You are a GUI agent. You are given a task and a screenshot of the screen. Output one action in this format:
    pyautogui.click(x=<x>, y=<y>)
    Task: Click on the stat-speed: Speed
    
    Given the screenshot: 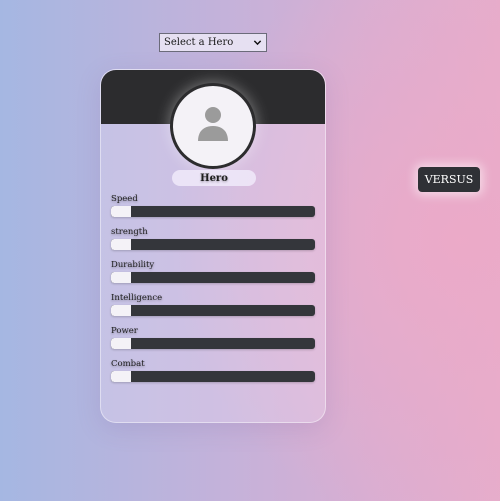 What is the action you would take?
    pyautogui.click(x=213, y=210)
    